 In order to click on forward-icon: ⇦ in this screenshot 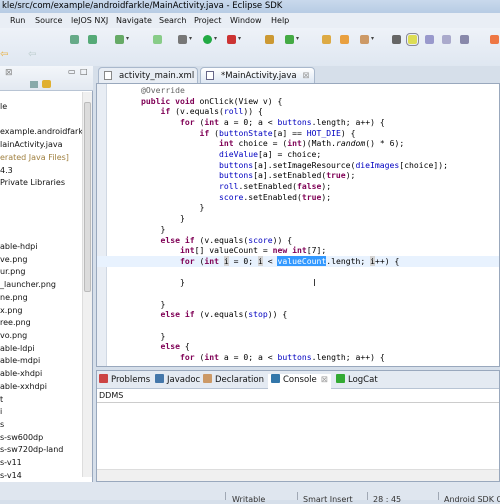, I will do `click(32, 54)`.